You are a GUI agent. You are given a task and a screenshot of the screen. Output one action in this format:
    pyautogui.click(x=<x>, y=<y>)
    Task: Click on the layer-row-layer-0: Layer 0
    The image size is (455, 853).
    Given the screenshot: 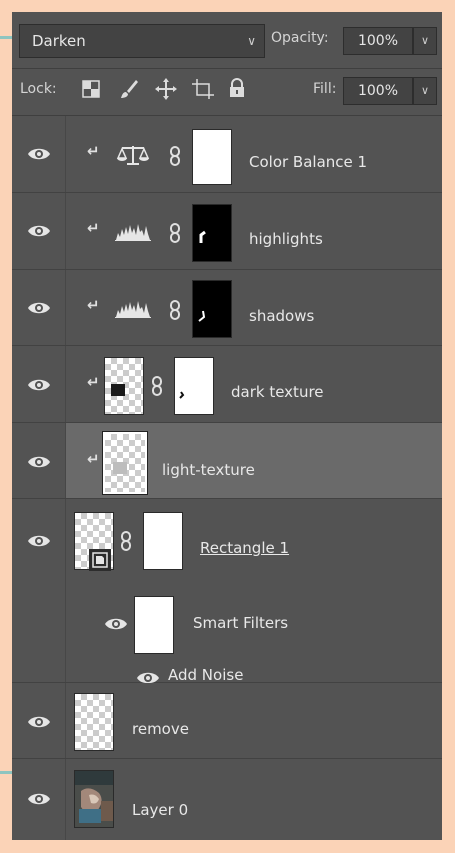 What is the action you would take?
    pyautogui.click(x=227, y=799)
    